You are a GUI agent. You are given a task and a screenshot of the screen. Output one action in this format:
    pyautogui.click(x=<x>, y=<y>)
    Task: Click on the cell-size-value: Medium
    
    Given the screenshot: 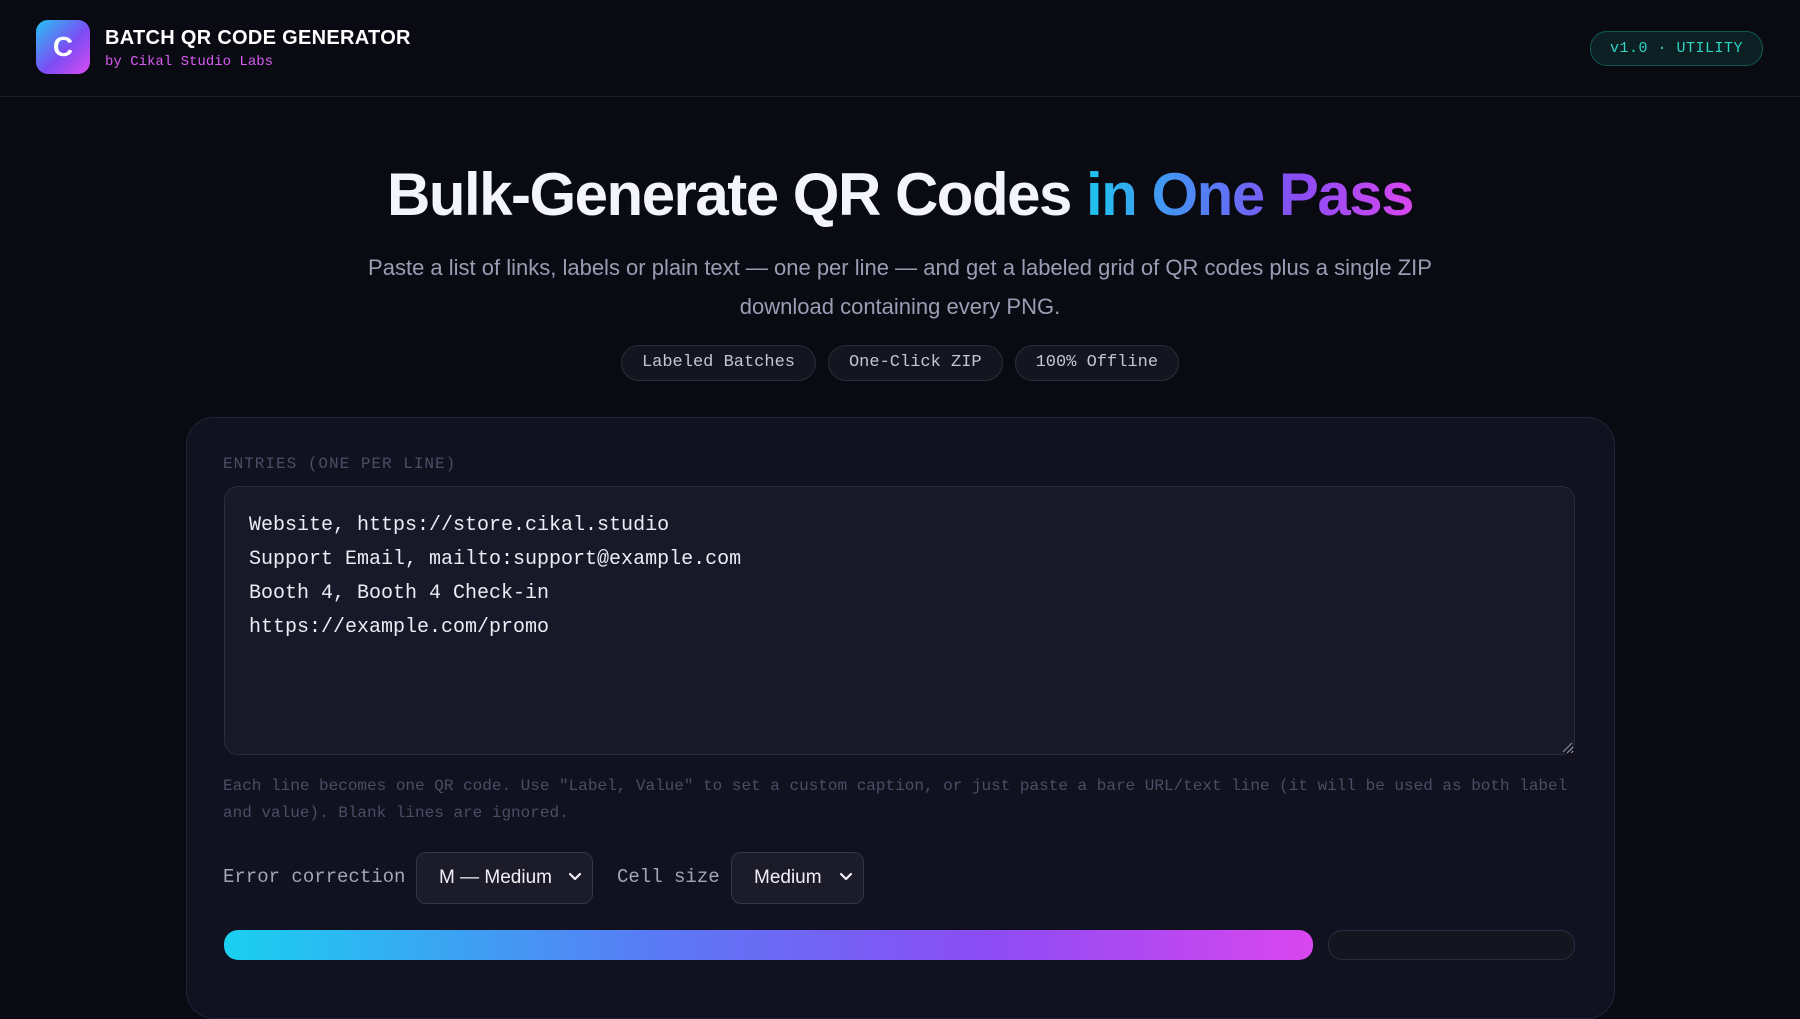 What is the action you would take?
    pyautogui.click(x=788, y=877)
    